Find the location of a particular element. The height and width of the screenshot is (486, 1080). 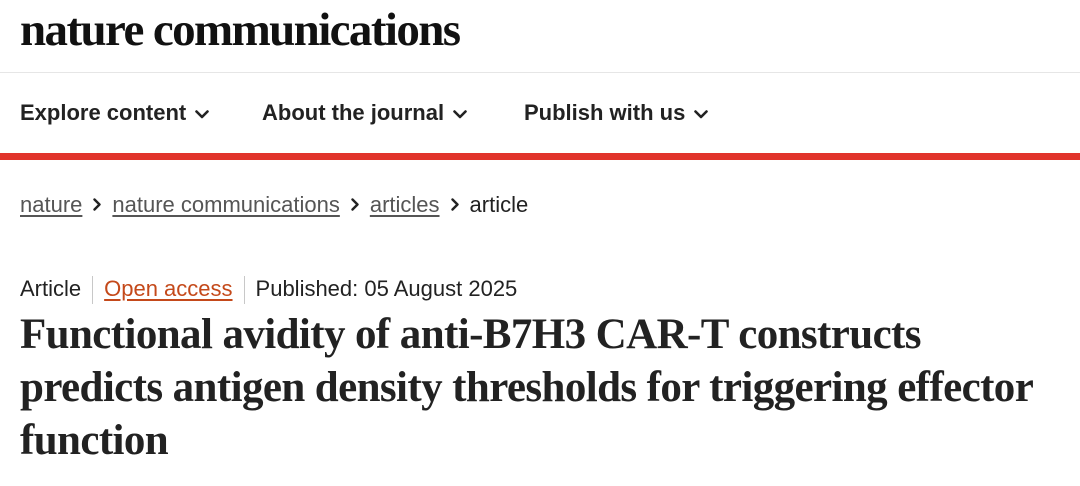

nav-item-label: Publish with us is located at coordinates (605, 112).